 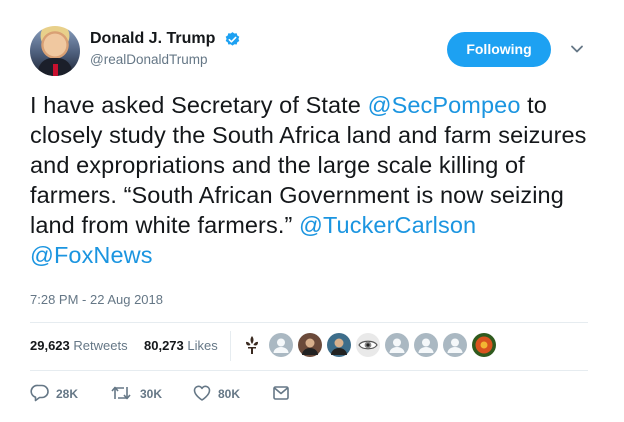 What do you see at coordinates (91, 255) in the screenshot?
I see `mention-link: @FoxNews` at bounding box center [91, 255].